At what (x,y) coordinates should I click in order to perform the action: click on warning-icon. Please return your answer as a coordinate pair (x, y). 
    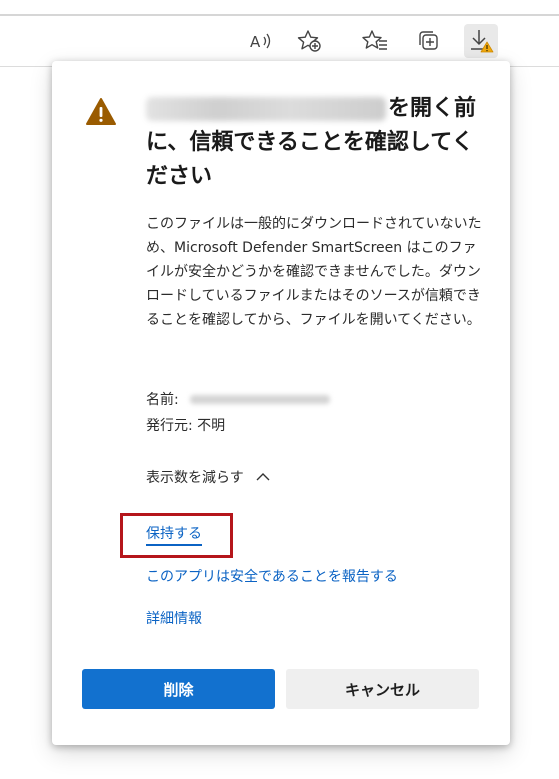
    Looking at the image, I should click on (101, 111).